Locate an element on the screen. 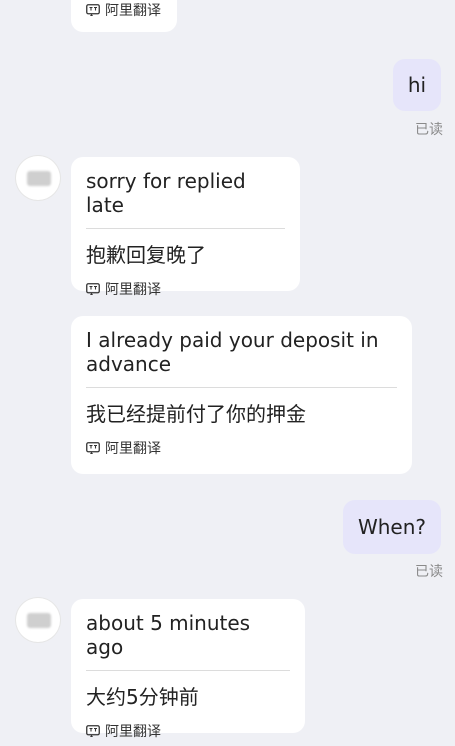 The image size is (455, 746). message-bubble-partial: 阿里翻译 is located at coordinates (124, 16).